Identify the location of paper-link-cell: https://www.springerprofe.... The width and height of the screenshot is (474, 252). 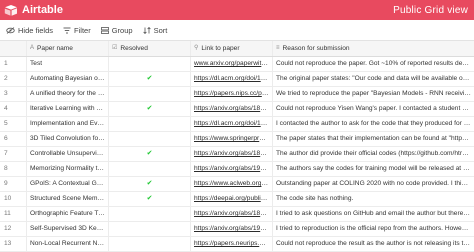
(232, 139).